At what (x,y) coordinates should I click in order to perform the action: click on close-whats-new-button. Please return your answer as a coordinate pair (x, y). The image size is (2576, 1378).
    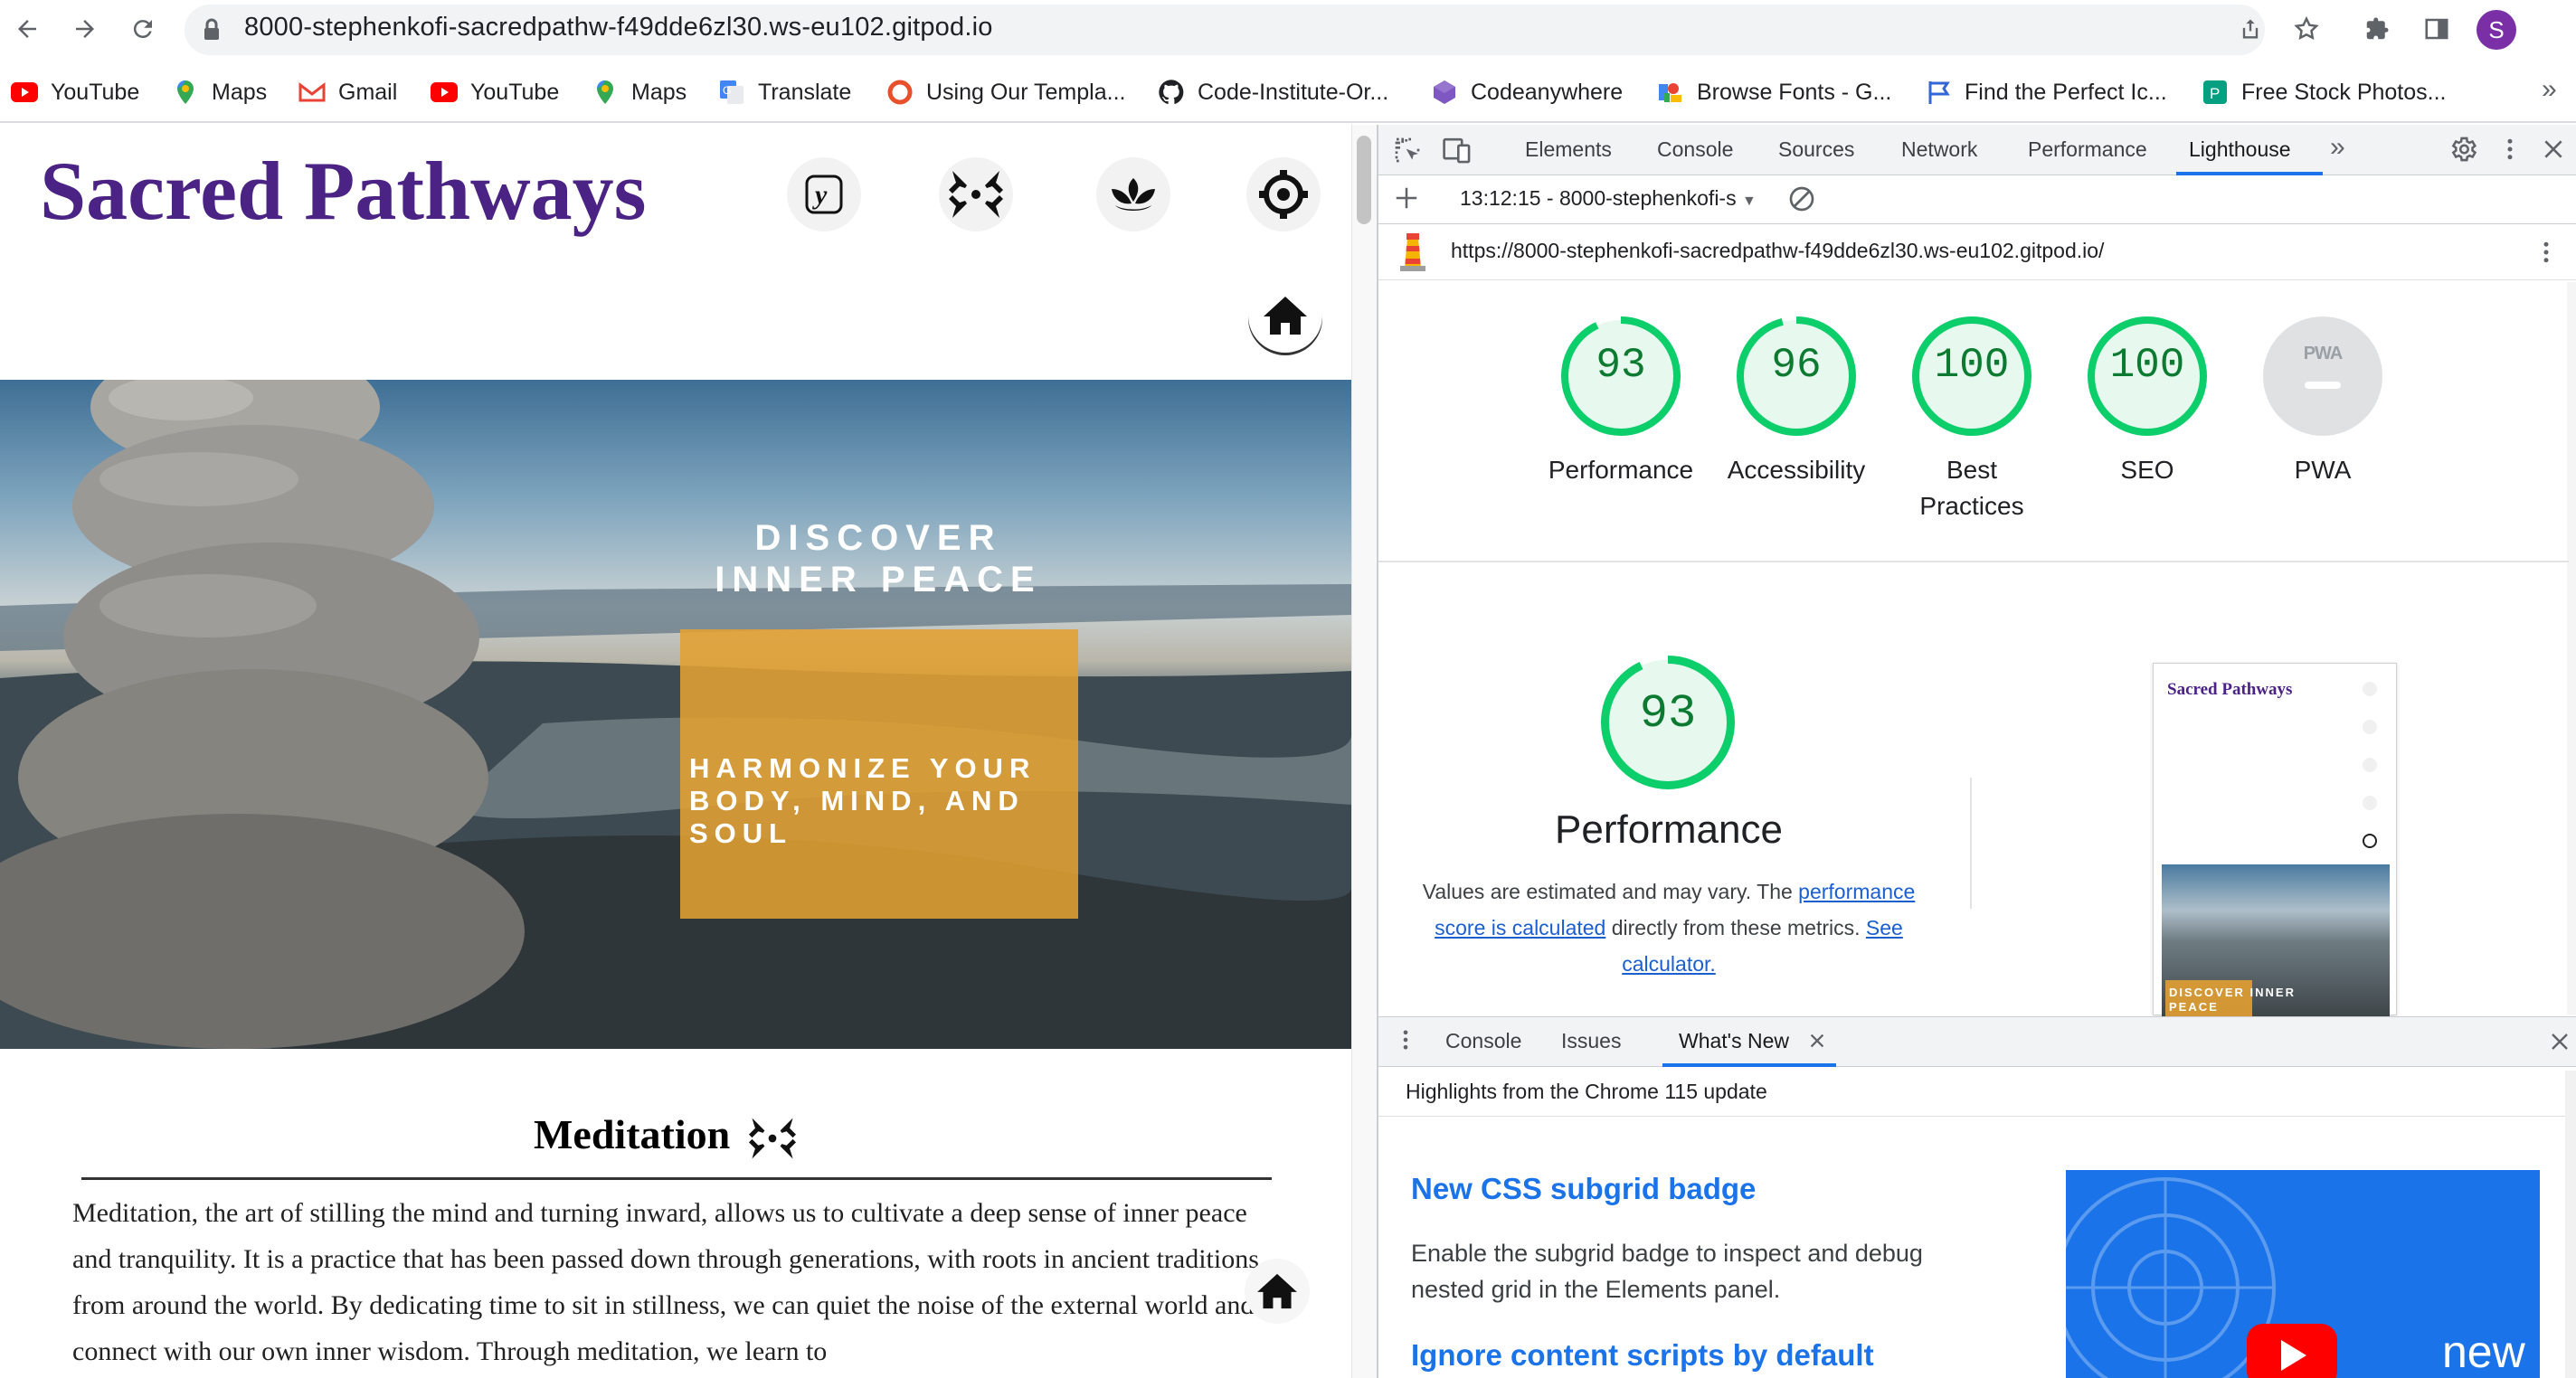
    Looking at the image, I should click on (1817, 1041).